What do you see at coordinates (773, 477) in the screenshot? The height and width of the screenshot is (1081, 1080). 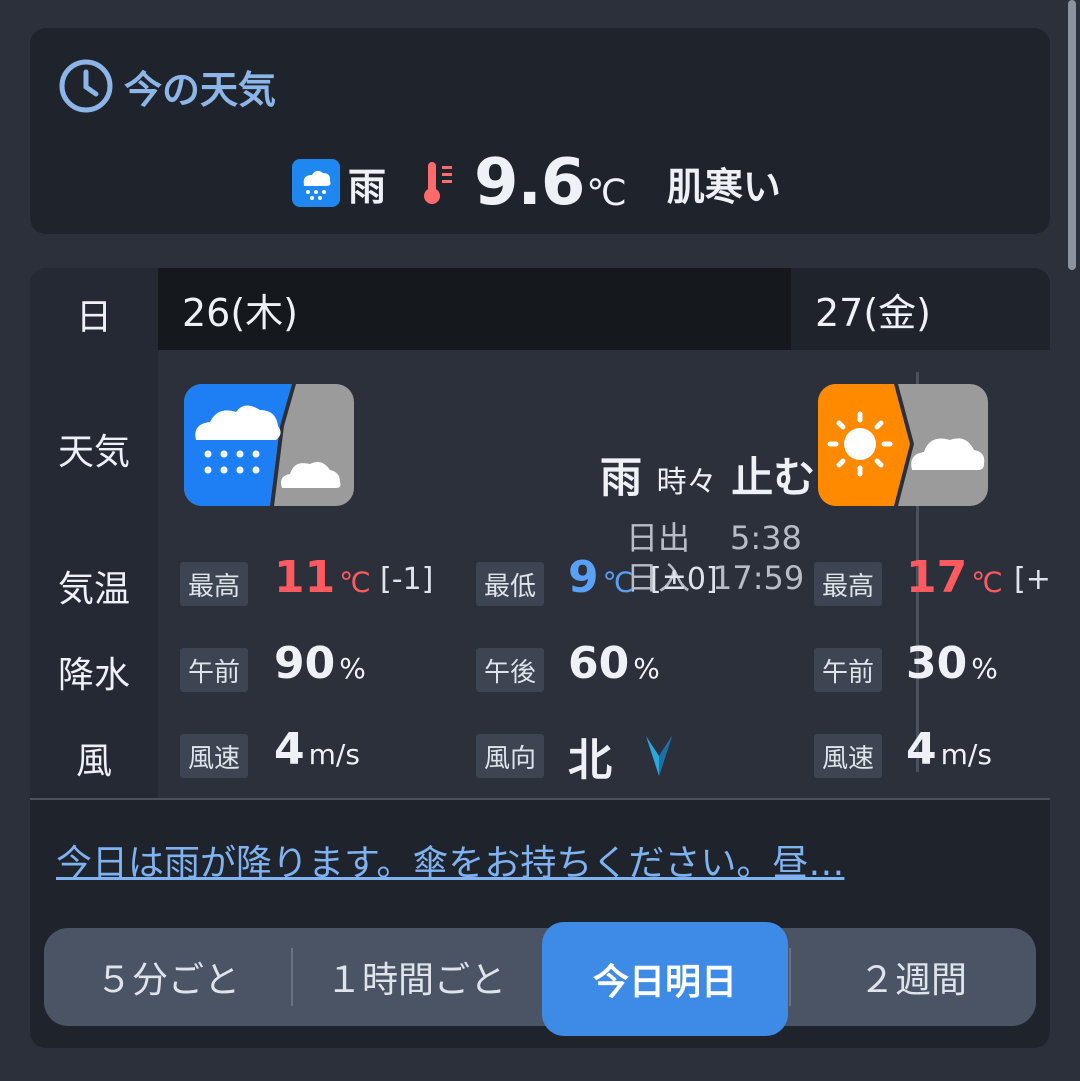 I see `desc-end: 止む` at bounding box center [773, 477].